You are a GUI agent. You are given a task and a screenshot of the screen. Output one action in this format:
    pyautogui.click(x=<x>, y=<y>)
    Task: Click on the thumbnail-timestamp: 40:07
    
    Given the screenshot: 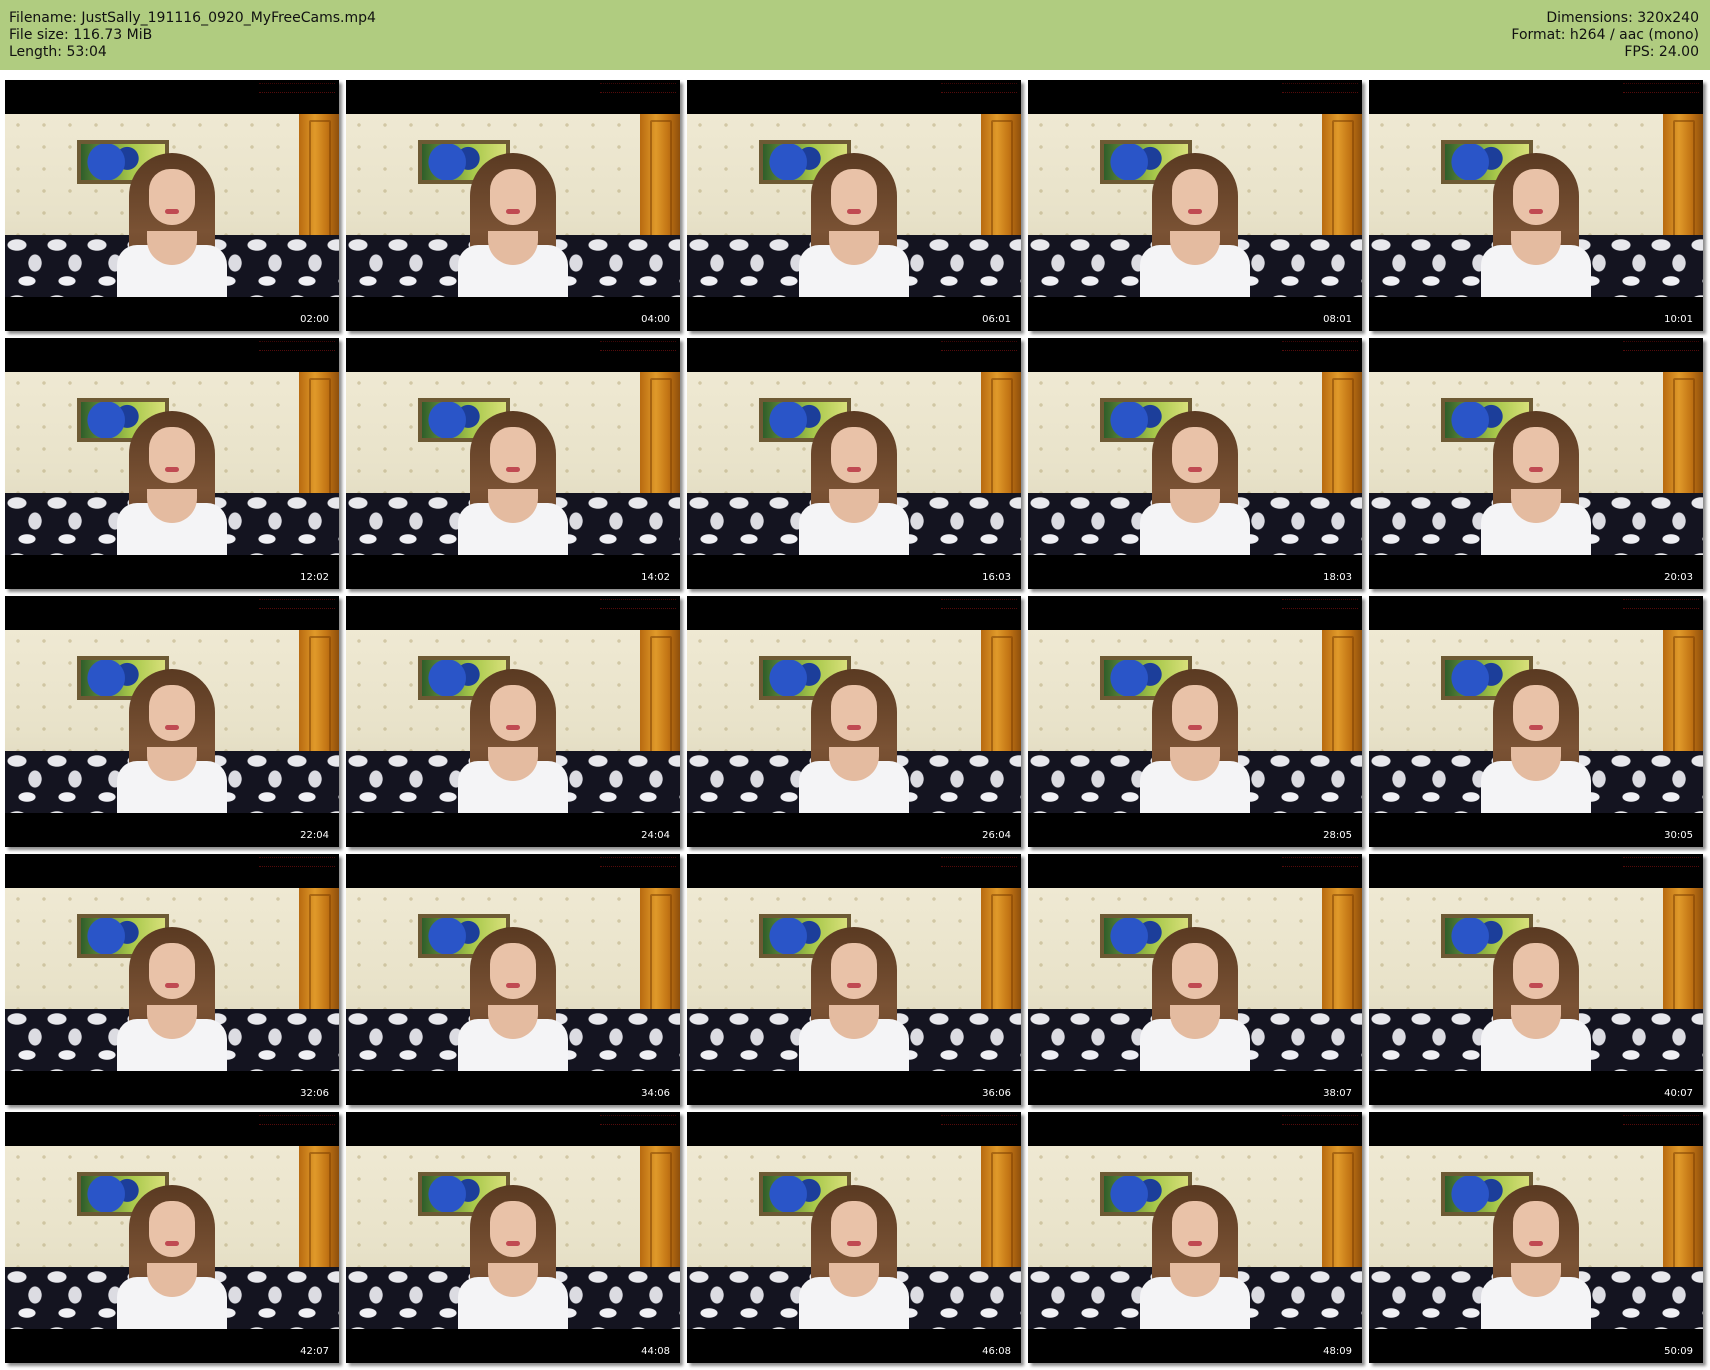 What is the action you would take?
    pyautogui.click(x=1678, y=1093)
    